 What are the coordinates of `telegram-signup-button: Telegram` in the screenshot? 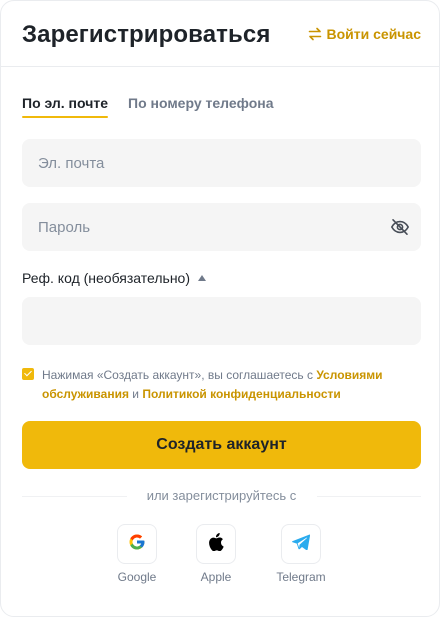 It's located at (301, 554).